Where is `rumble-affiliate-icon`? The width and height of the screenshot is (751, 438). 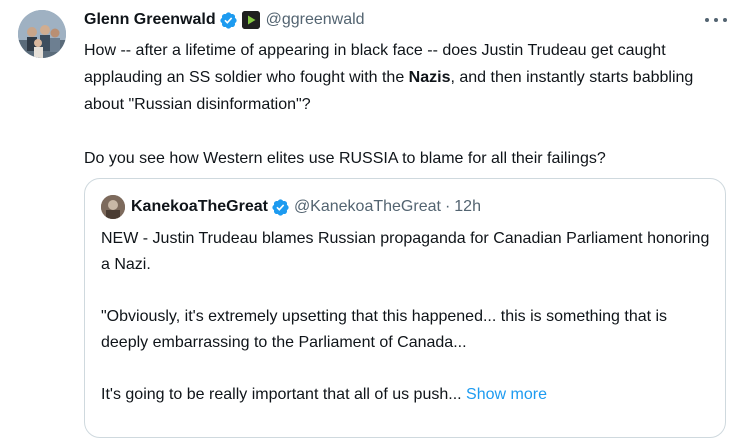 rumble-affiliate-icon is located at coordinates (250, 20).